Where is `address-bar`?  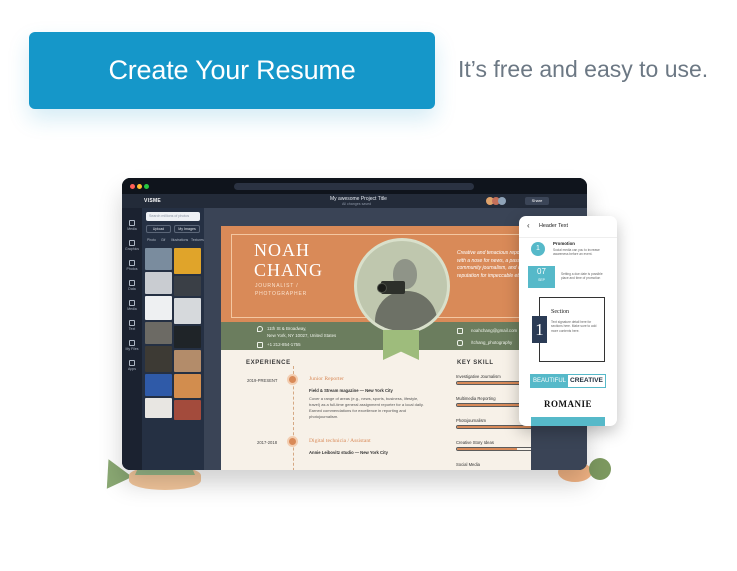 address-bar is located at coordinates (354, 186).